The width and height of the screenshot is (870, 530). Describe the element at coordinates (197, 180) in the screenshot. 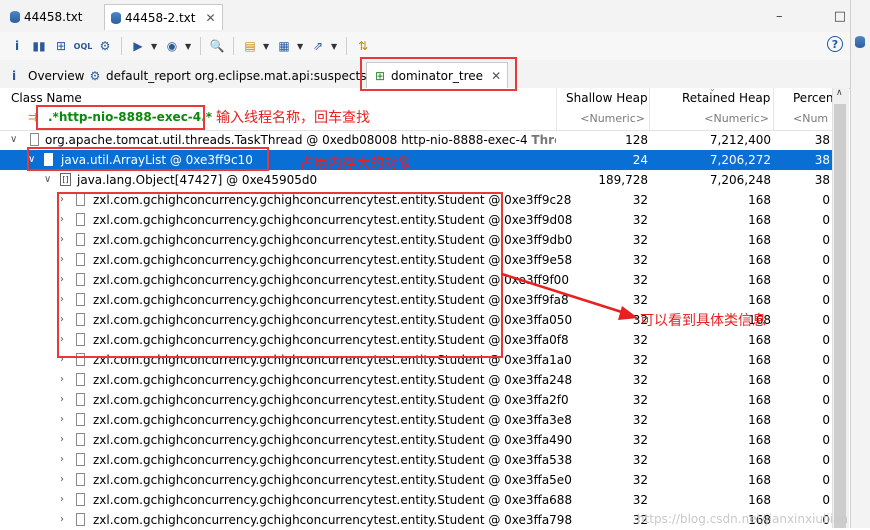

I see `class-name-cell: java.lang.Object[47427] @ 0xe45905d0` at that location.